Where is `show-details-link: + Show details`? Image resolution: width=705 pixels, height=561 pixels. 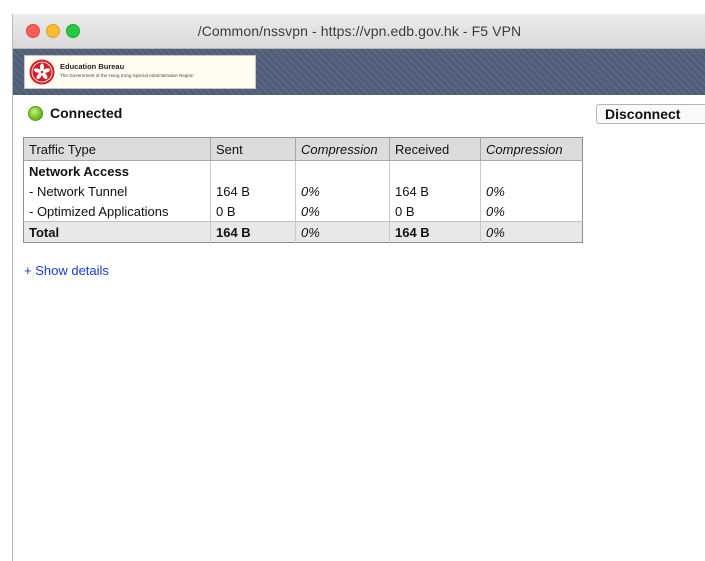
show-details-link: + Show details is located at coordinates (66, 270).